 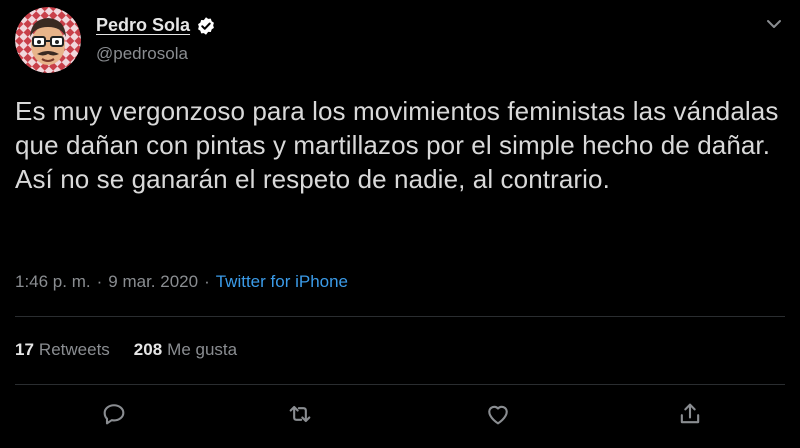 I want to click on tweet-source-link: Twitter for iPhone, so click(x=282, y=282).